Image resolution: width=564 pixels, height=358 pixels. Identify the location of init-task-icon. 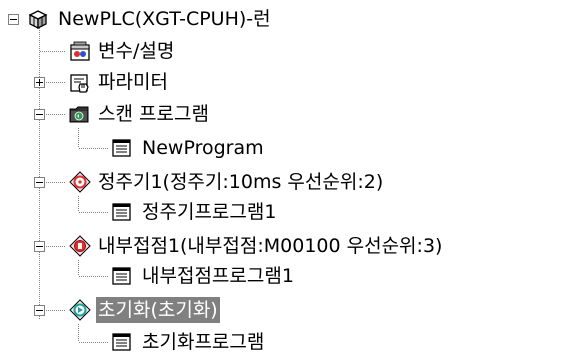
(80, 310).